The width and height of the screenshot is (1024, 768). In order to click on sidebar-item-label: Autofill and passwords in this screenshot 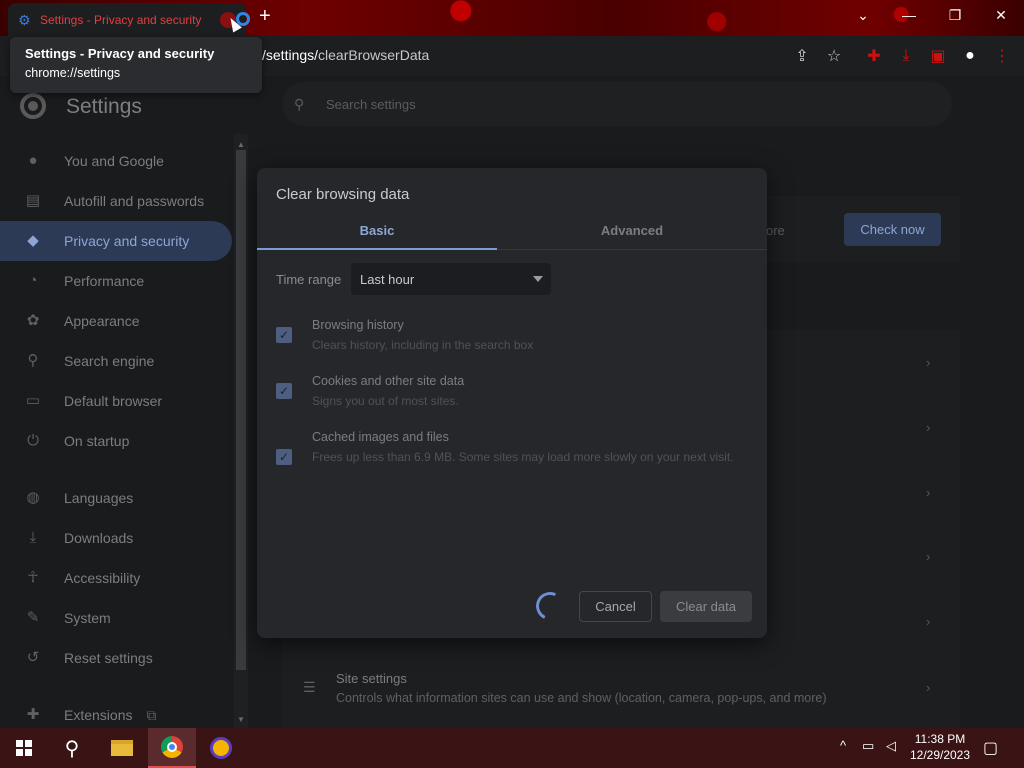, I will do `click(134, 201)`.